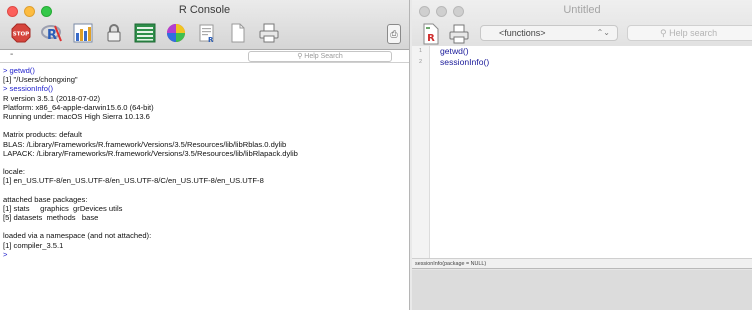  Describe the element at coordinates (19, 70) in the screenshot. I see `console-command-line: > getwd()` at that location.